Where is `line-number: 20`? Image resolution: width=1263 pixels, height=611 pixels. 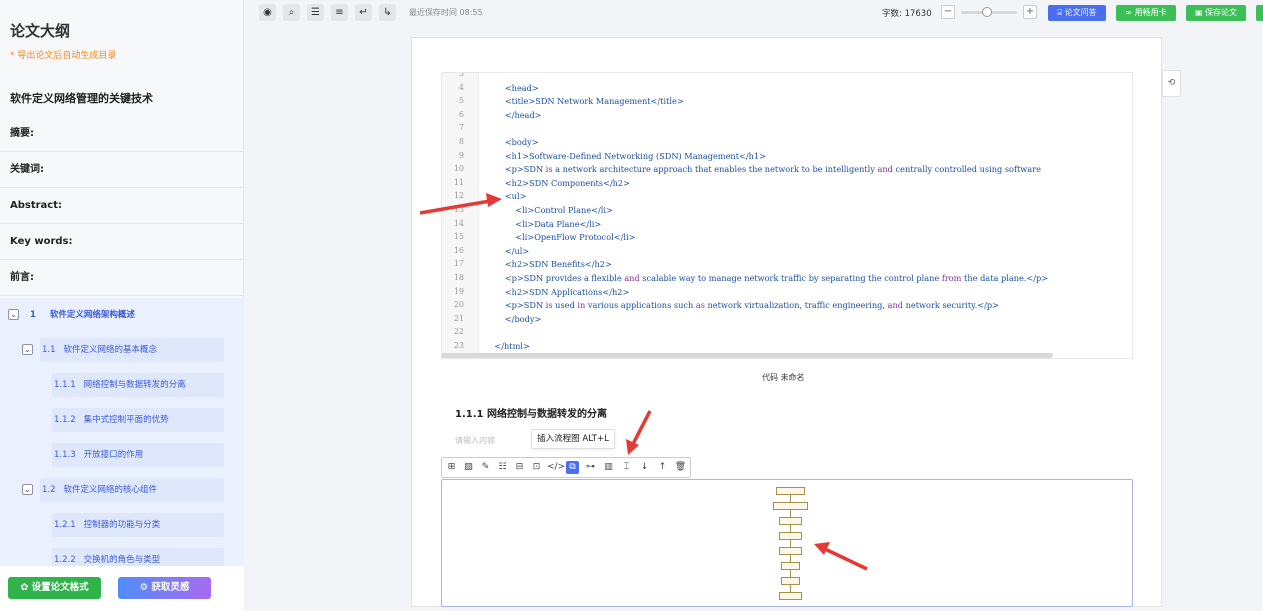
line-number: 20 is located at coordinates (458, 305).